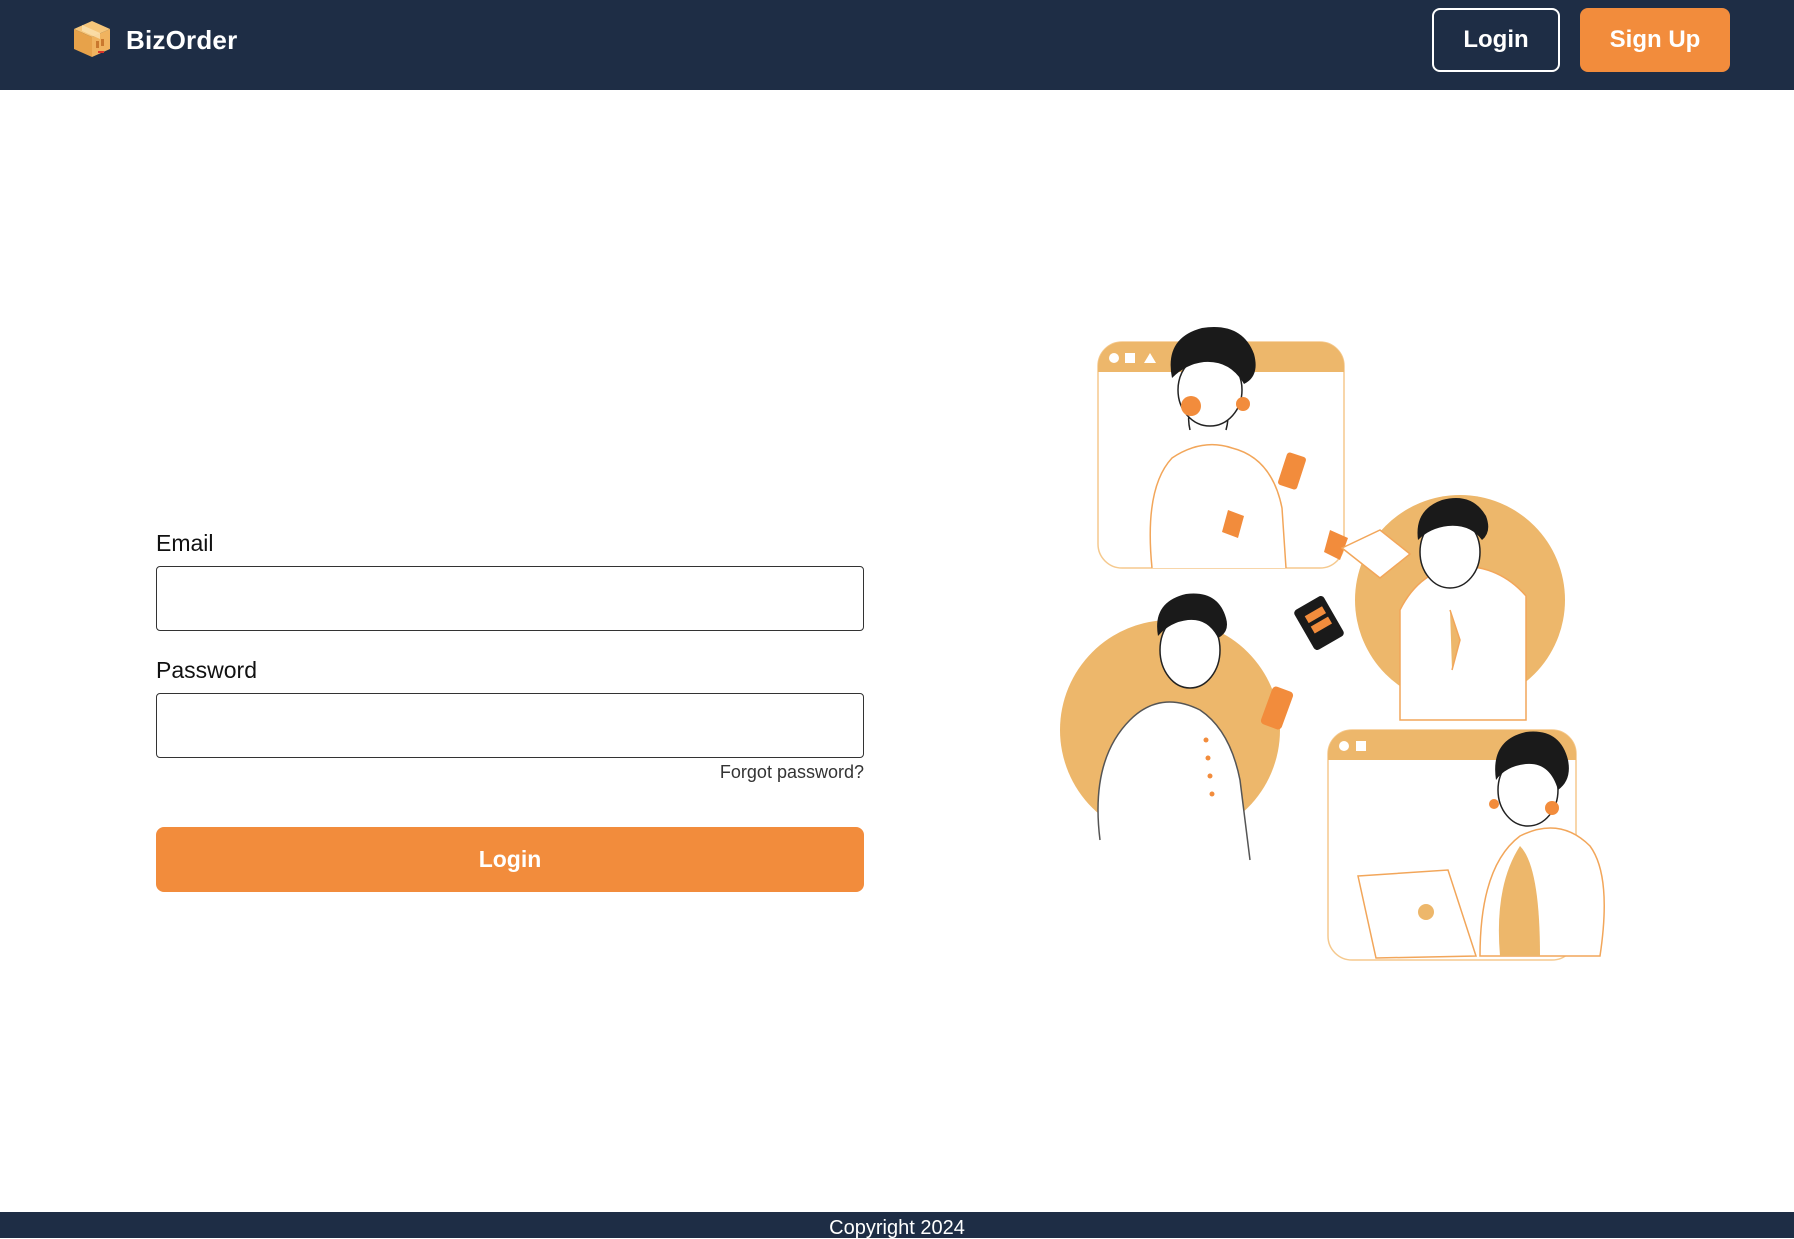 This screenshot has height=1239, width=1794. I want to click on email-field, so click(510, 598).